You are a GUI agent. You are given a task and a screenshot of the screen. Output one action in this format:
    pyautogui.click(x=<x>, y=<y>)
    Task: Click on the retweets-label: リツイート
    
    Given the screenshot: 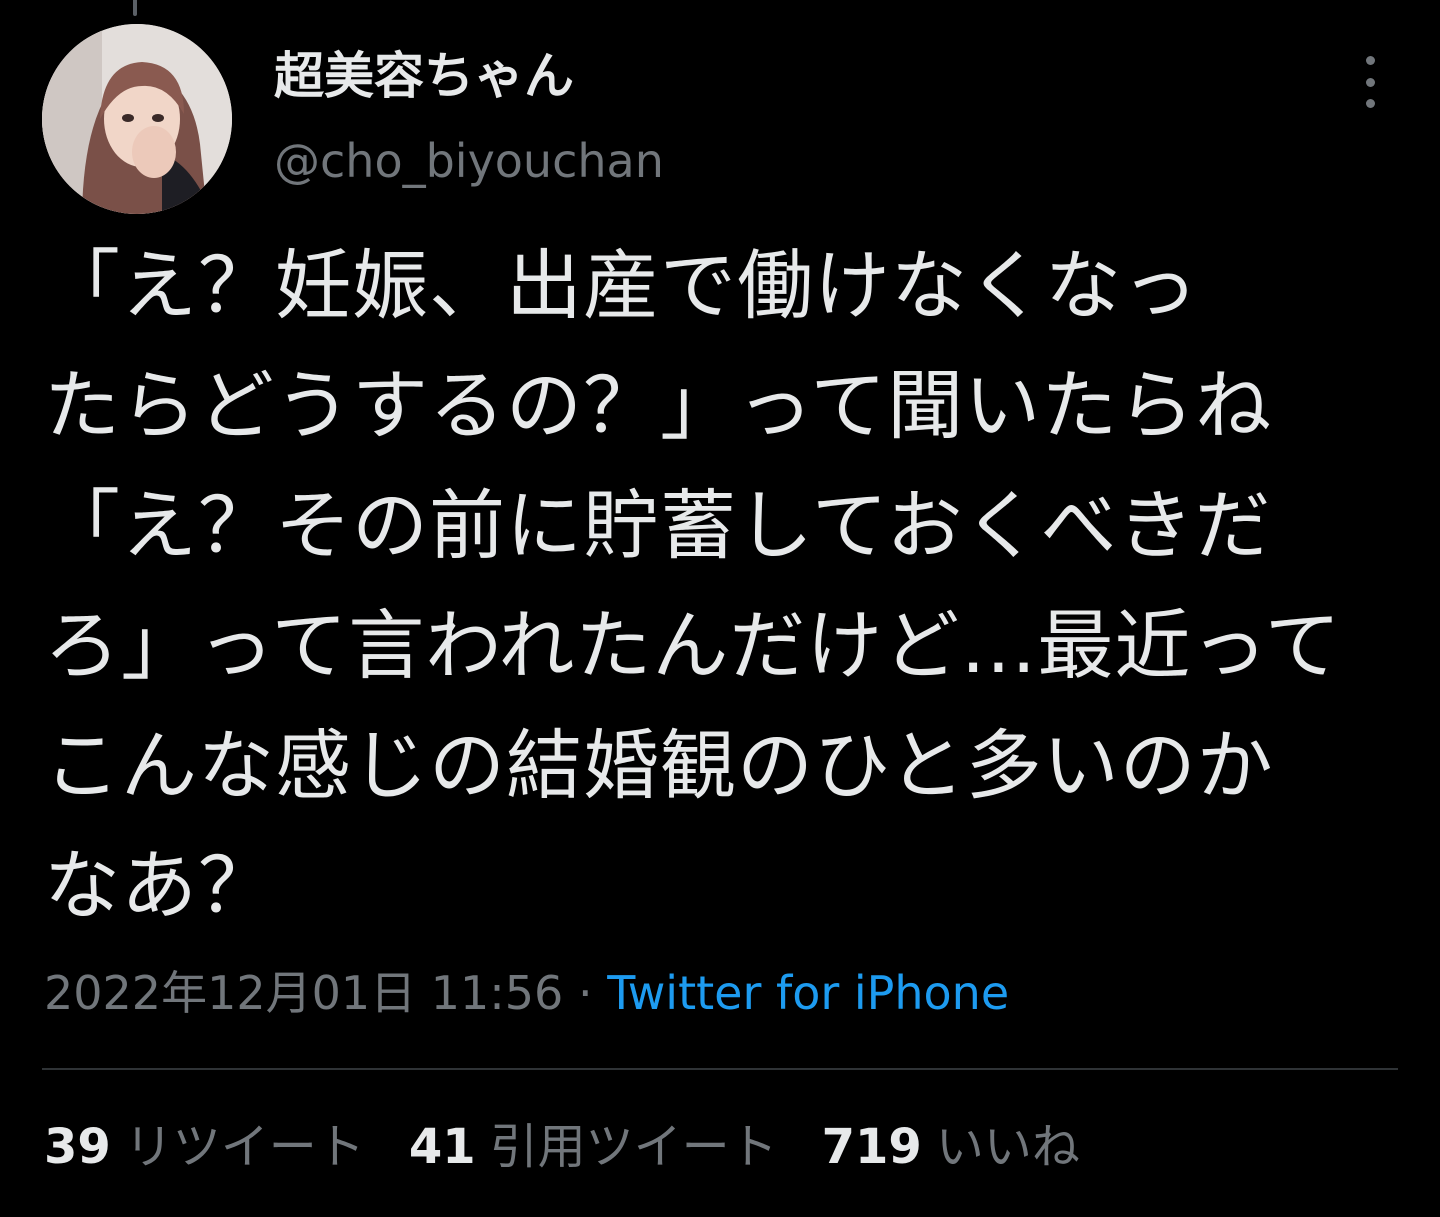 What is the action you would take?
    pyautogui.click(x=244, y=1147)
    